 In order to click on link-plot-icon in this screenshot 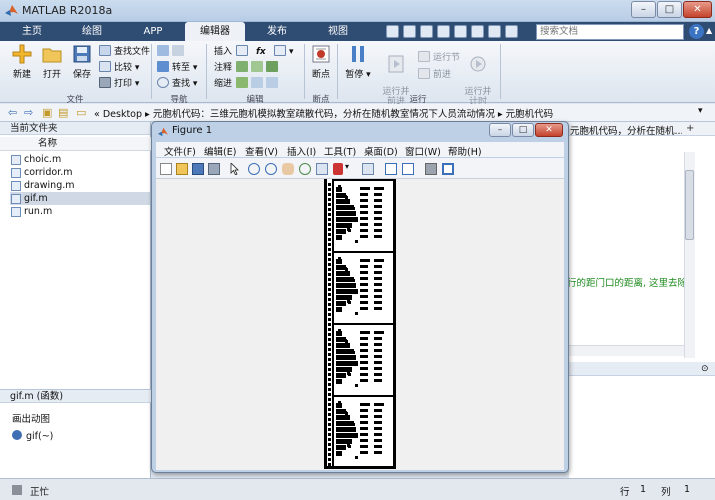, I will do `click(368, 169)`.